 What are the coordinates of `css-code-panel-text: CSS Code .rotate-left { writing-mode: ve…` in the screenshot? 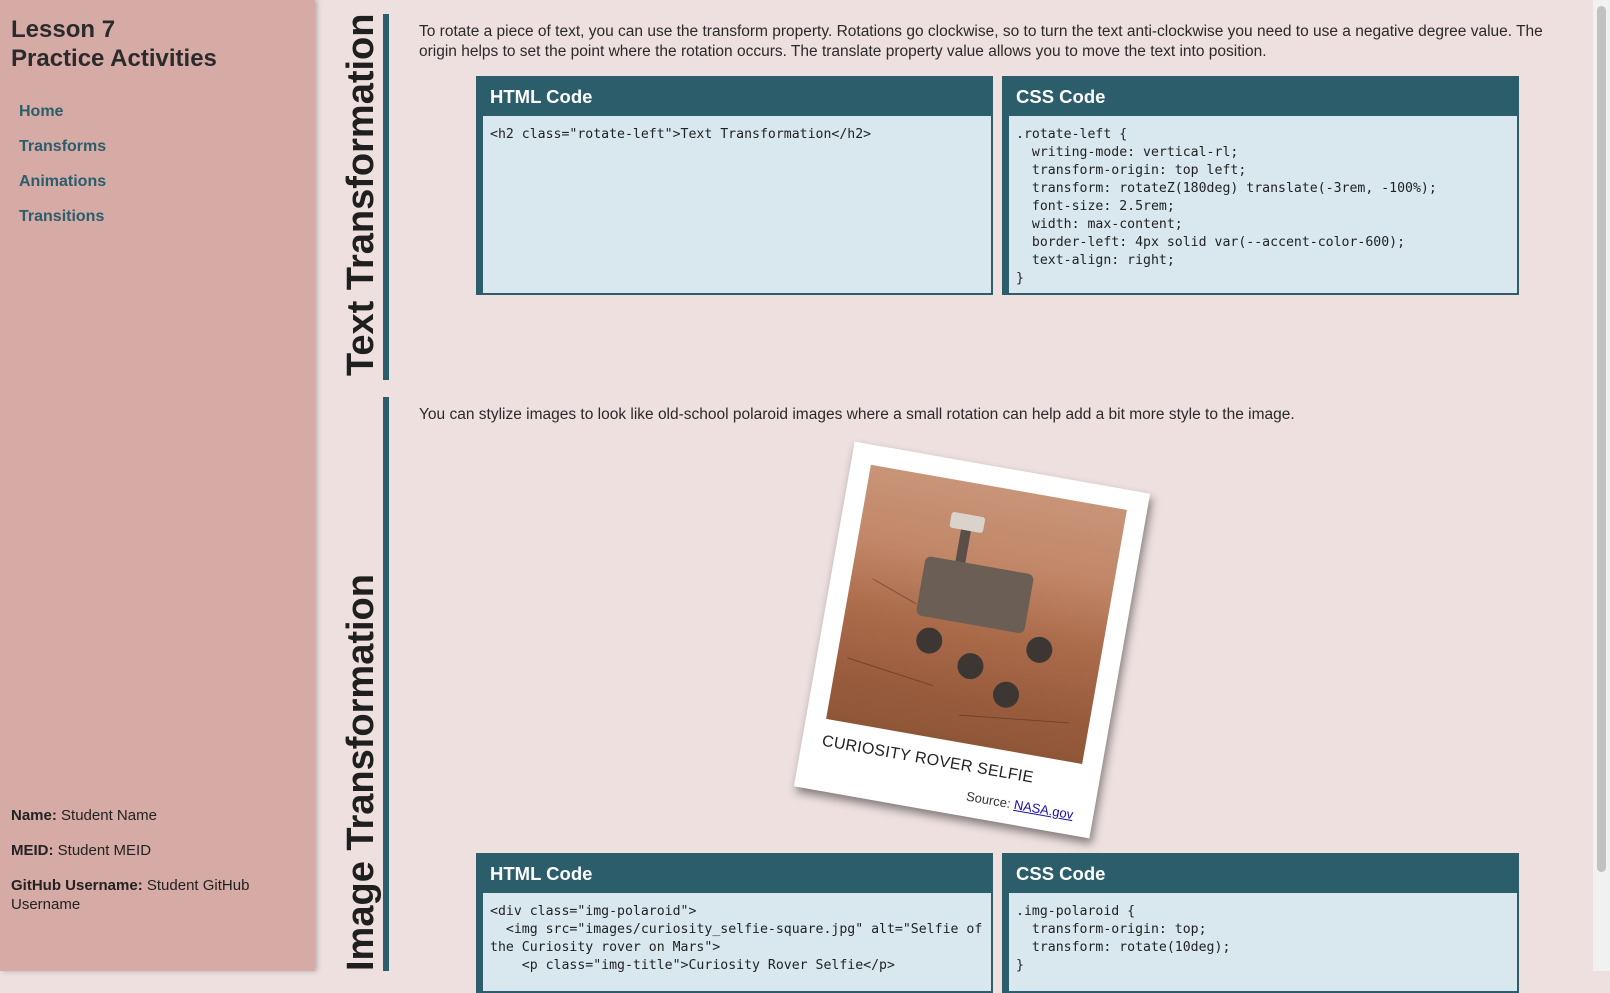 It's located at (1260, 185).